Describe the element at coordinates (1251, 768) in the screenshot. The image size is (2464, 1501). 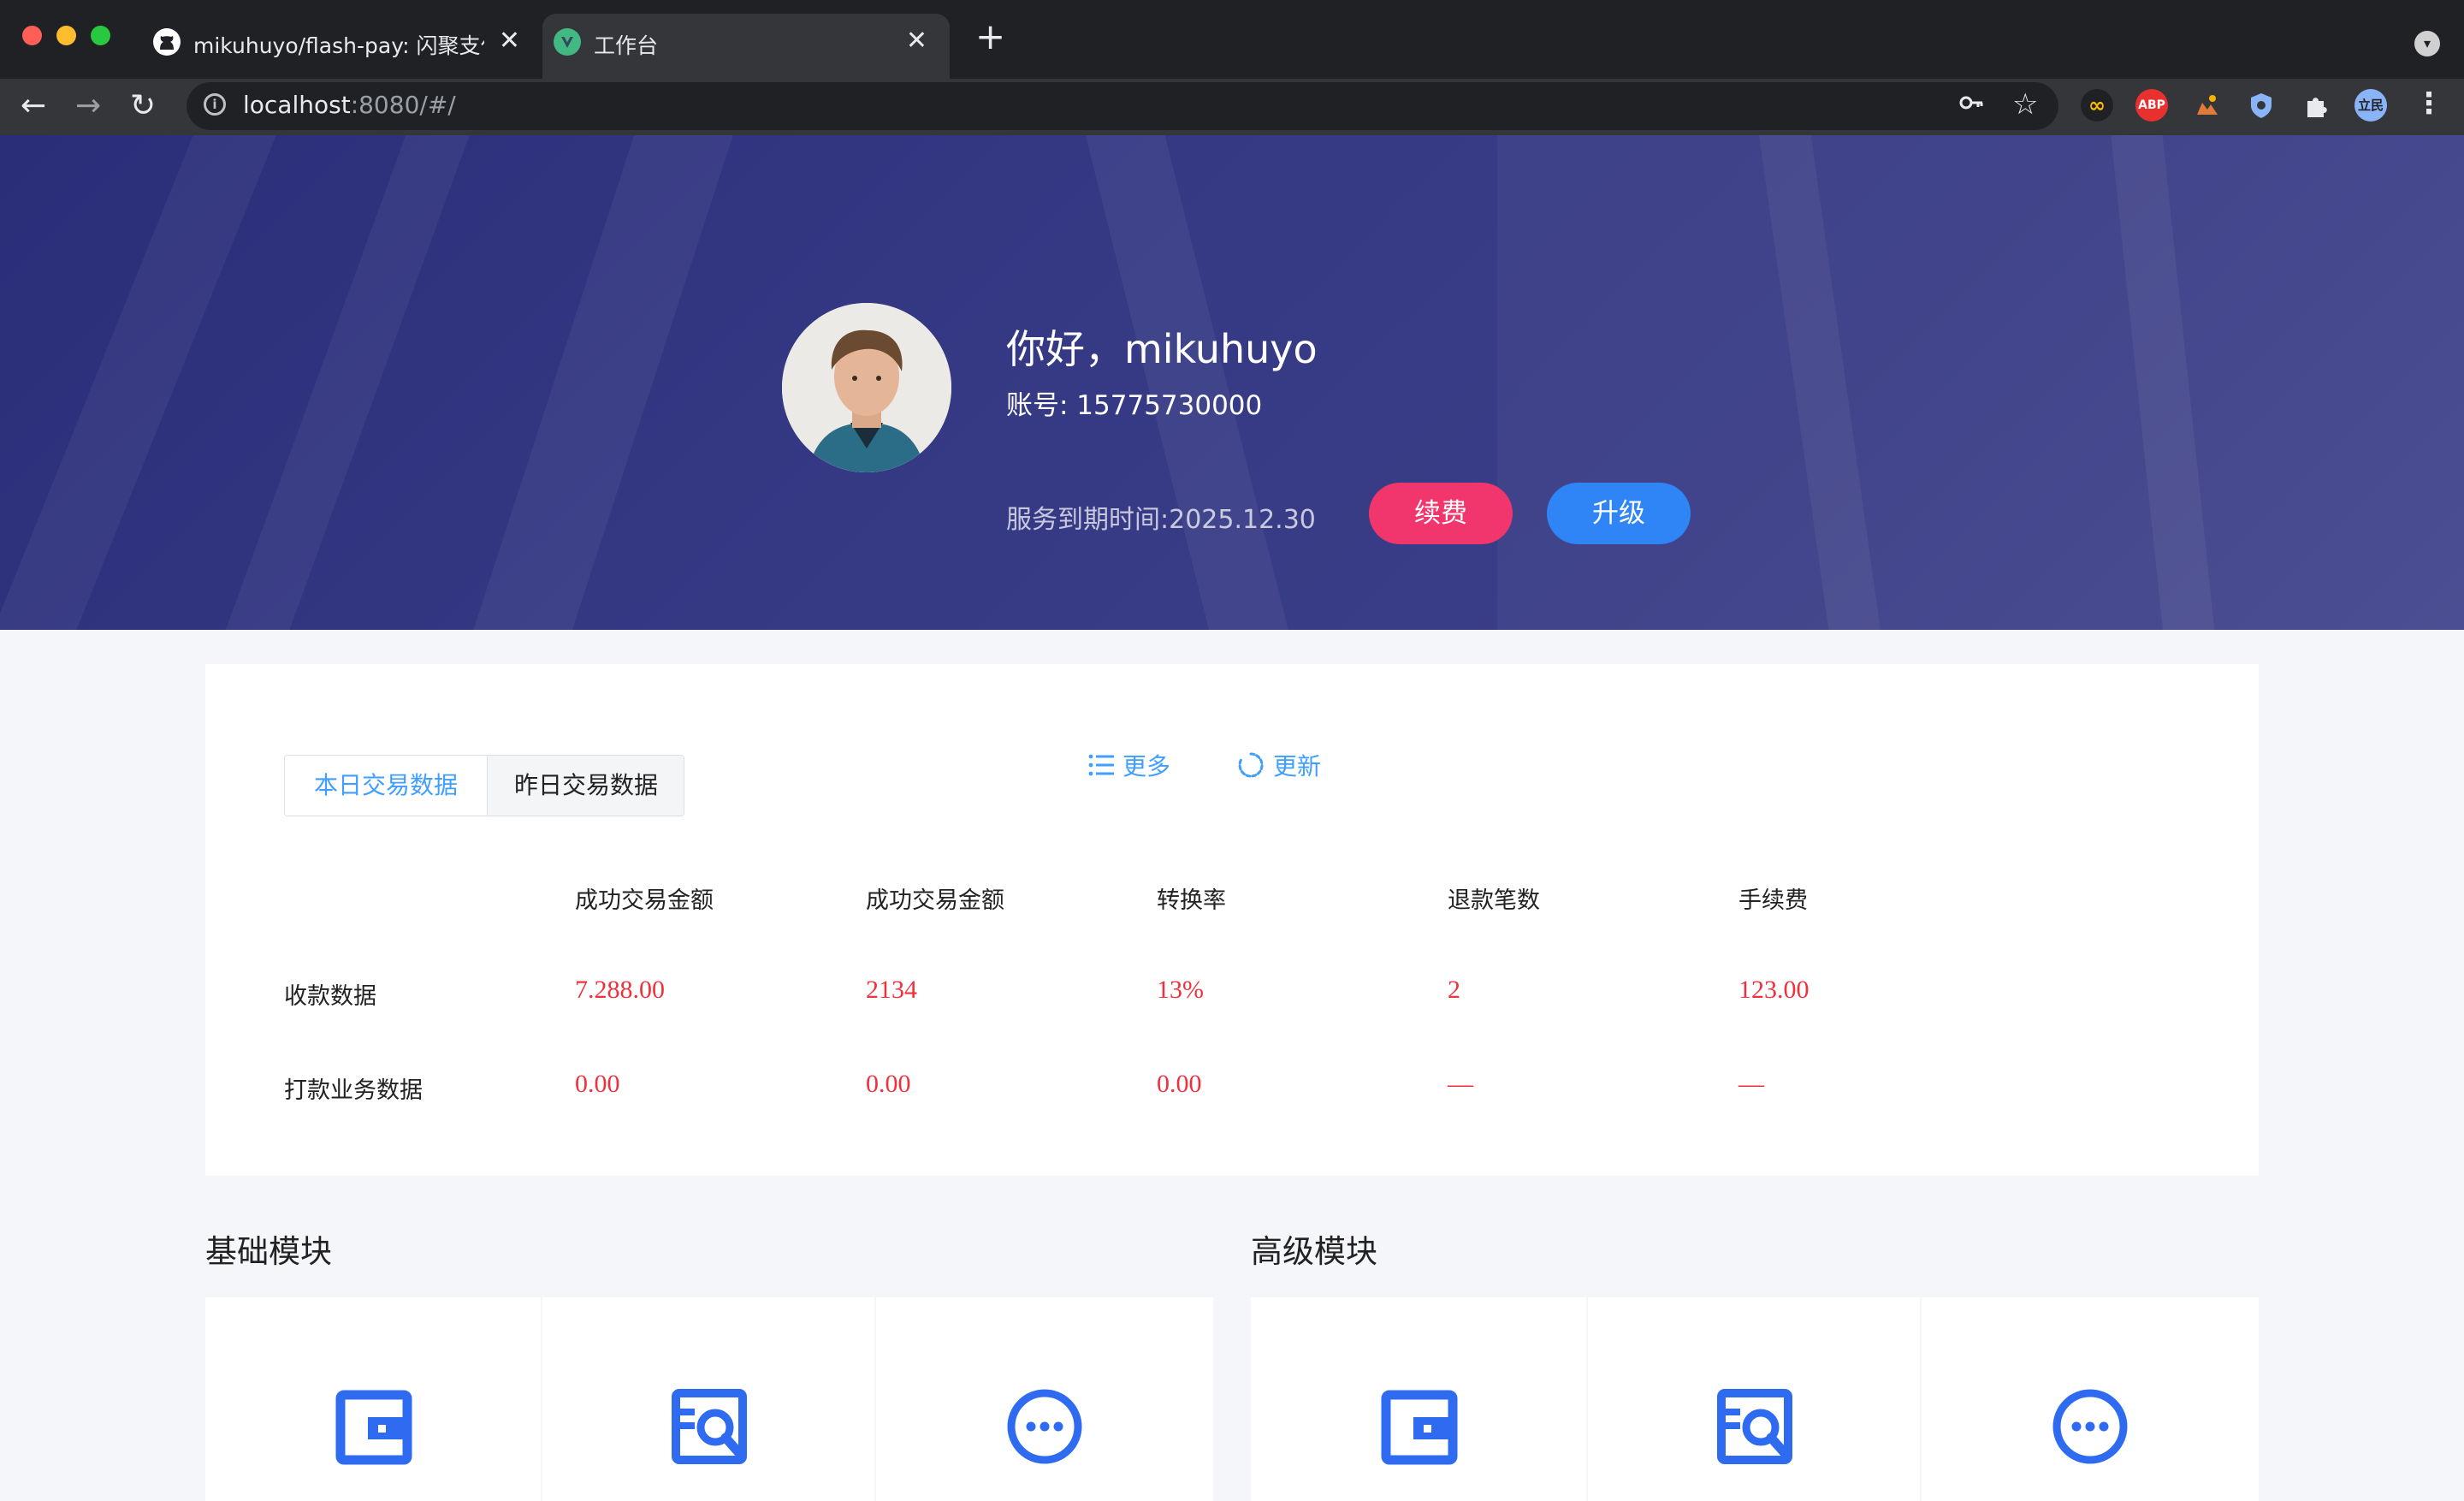
I see `refresh-icon` at that location.